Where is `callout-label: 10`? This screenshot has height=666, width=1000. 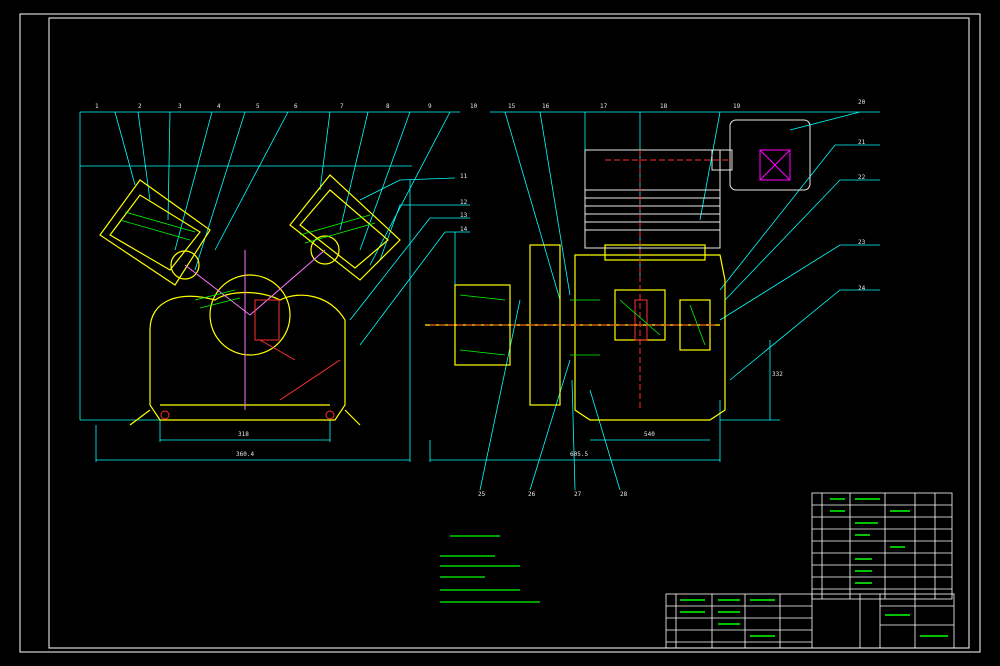 callout-label: 10 is located at coordinates (474, 106).